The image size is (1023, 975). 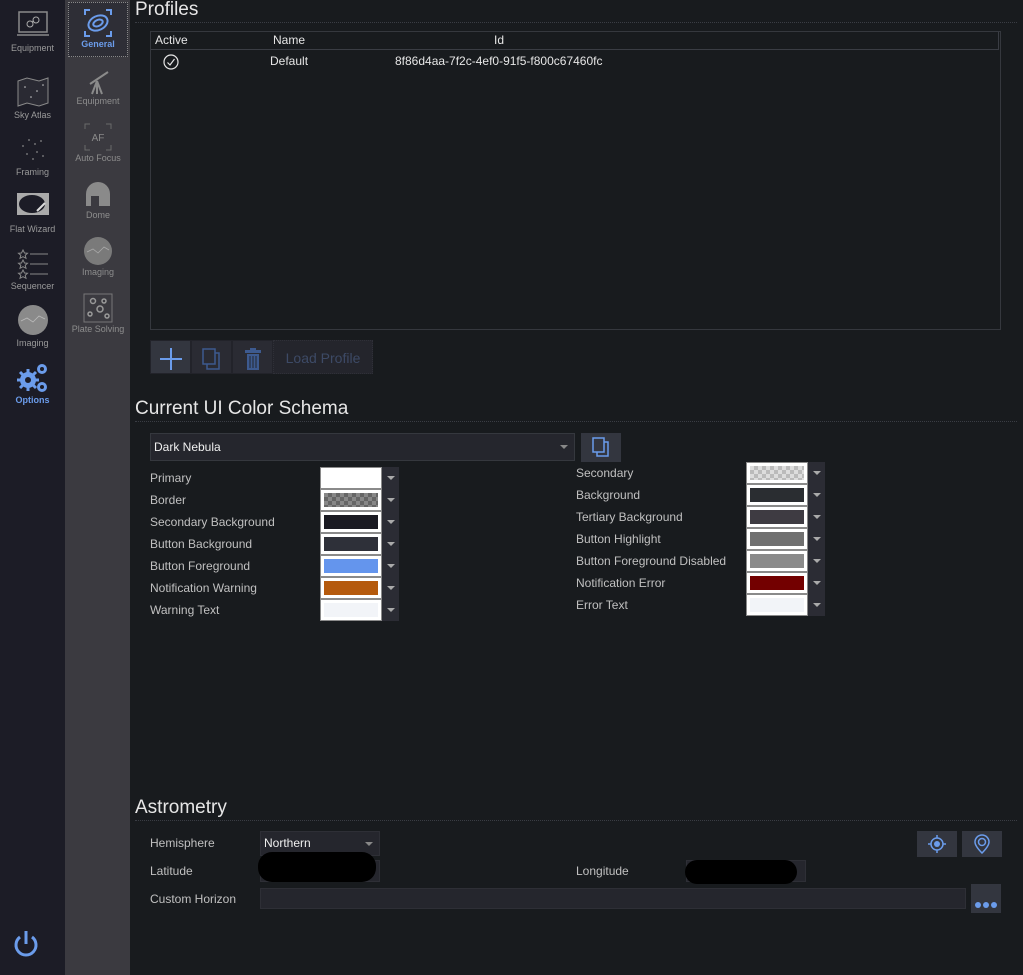 I want to click on gps-location-button, so click(x=937, y=844).